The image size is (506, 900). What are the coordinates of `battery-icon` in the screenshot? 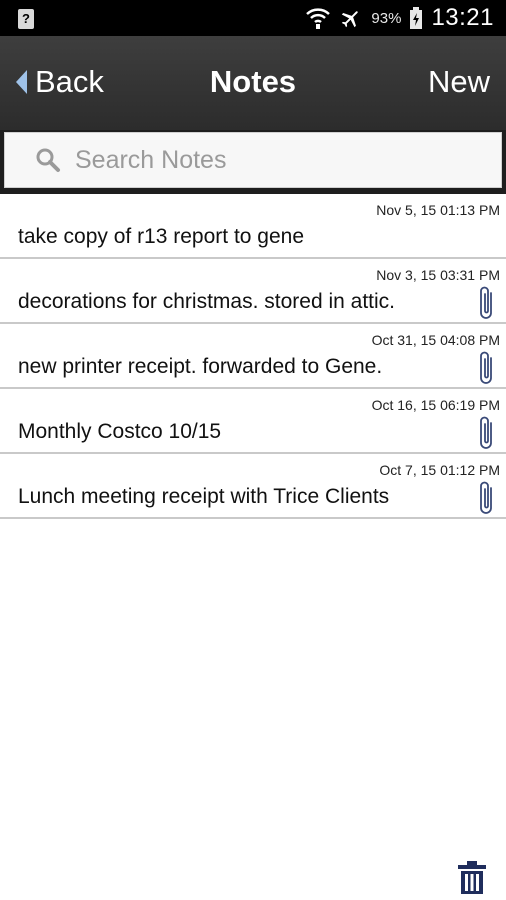 It's located at (416, 18).